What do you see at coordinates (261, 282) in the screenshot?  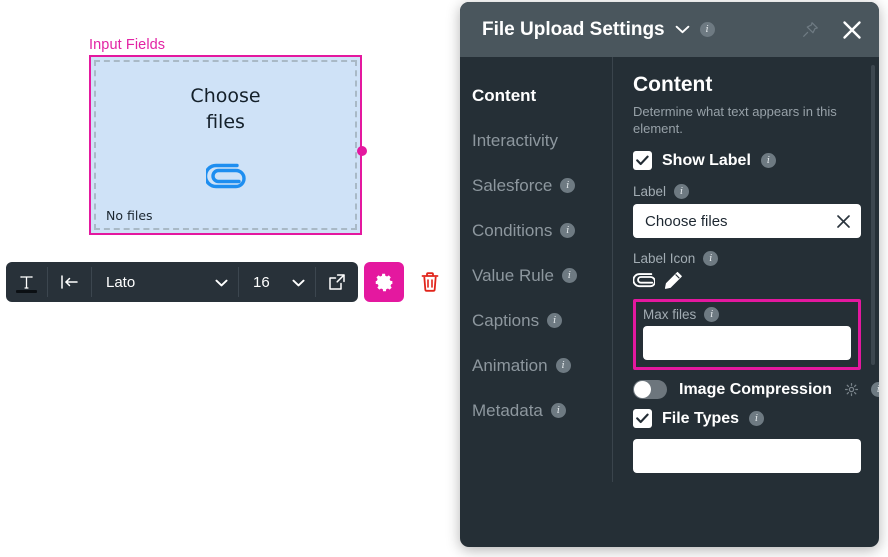 I see `font-size-value: 16` at bounding box center [261, 282].